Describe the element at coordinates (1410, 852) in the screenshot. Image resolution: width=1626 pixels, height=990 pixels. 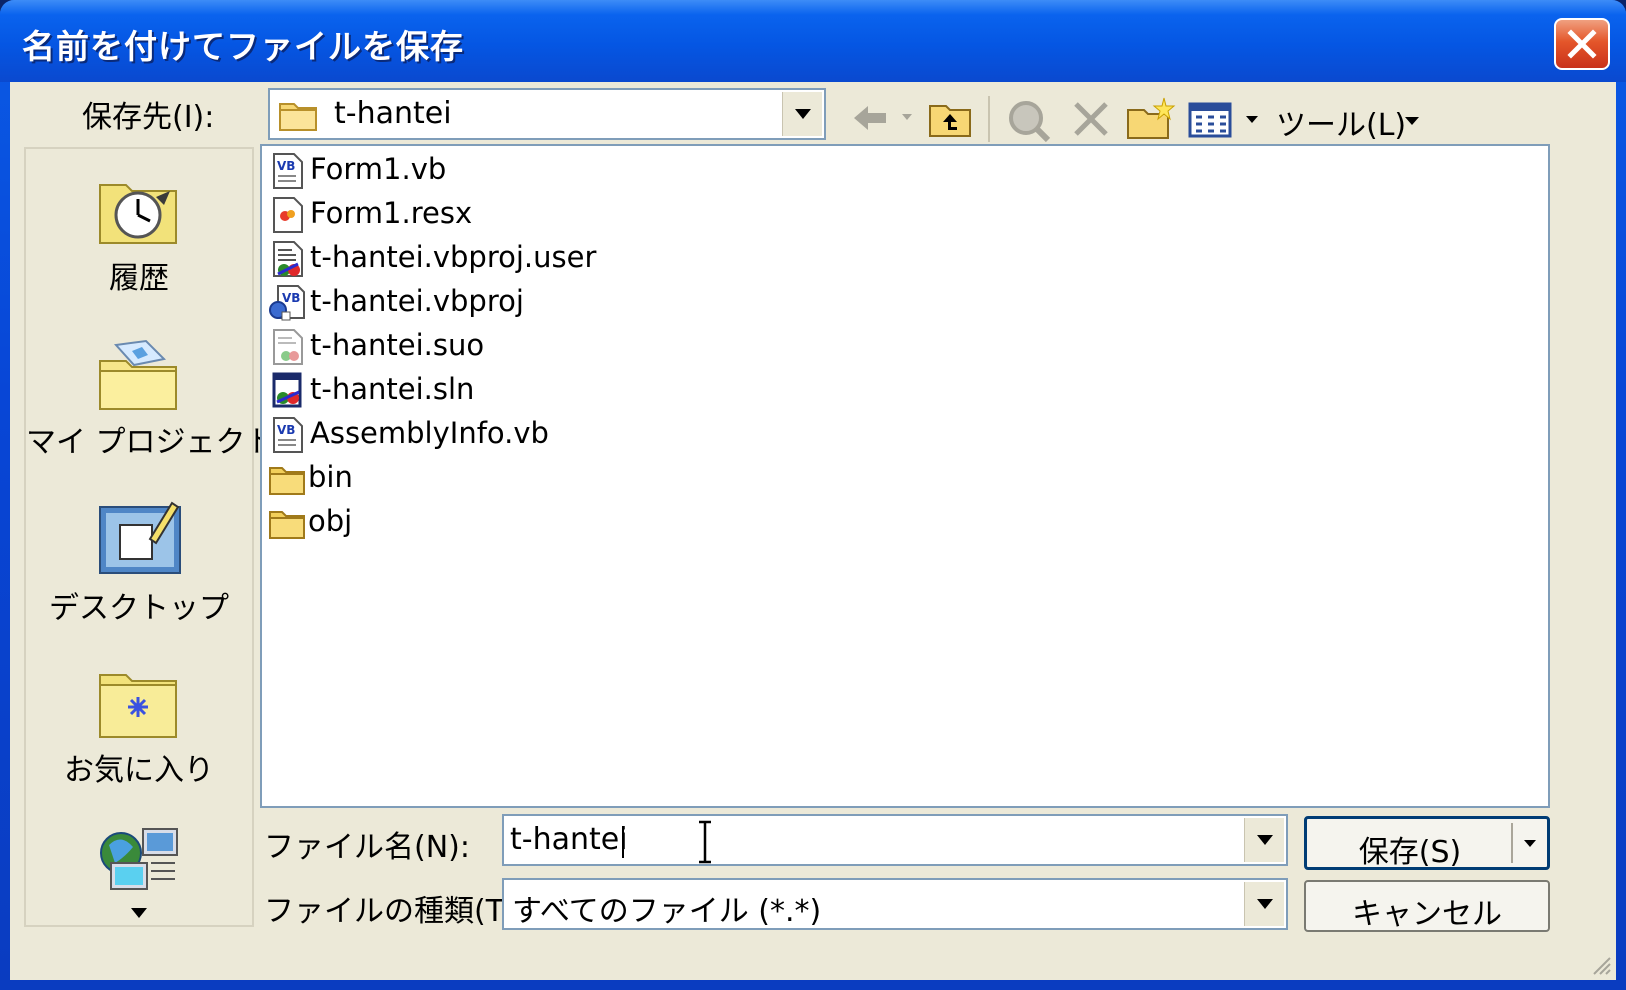
I see `save-button-label: 保存(S)` at that location.